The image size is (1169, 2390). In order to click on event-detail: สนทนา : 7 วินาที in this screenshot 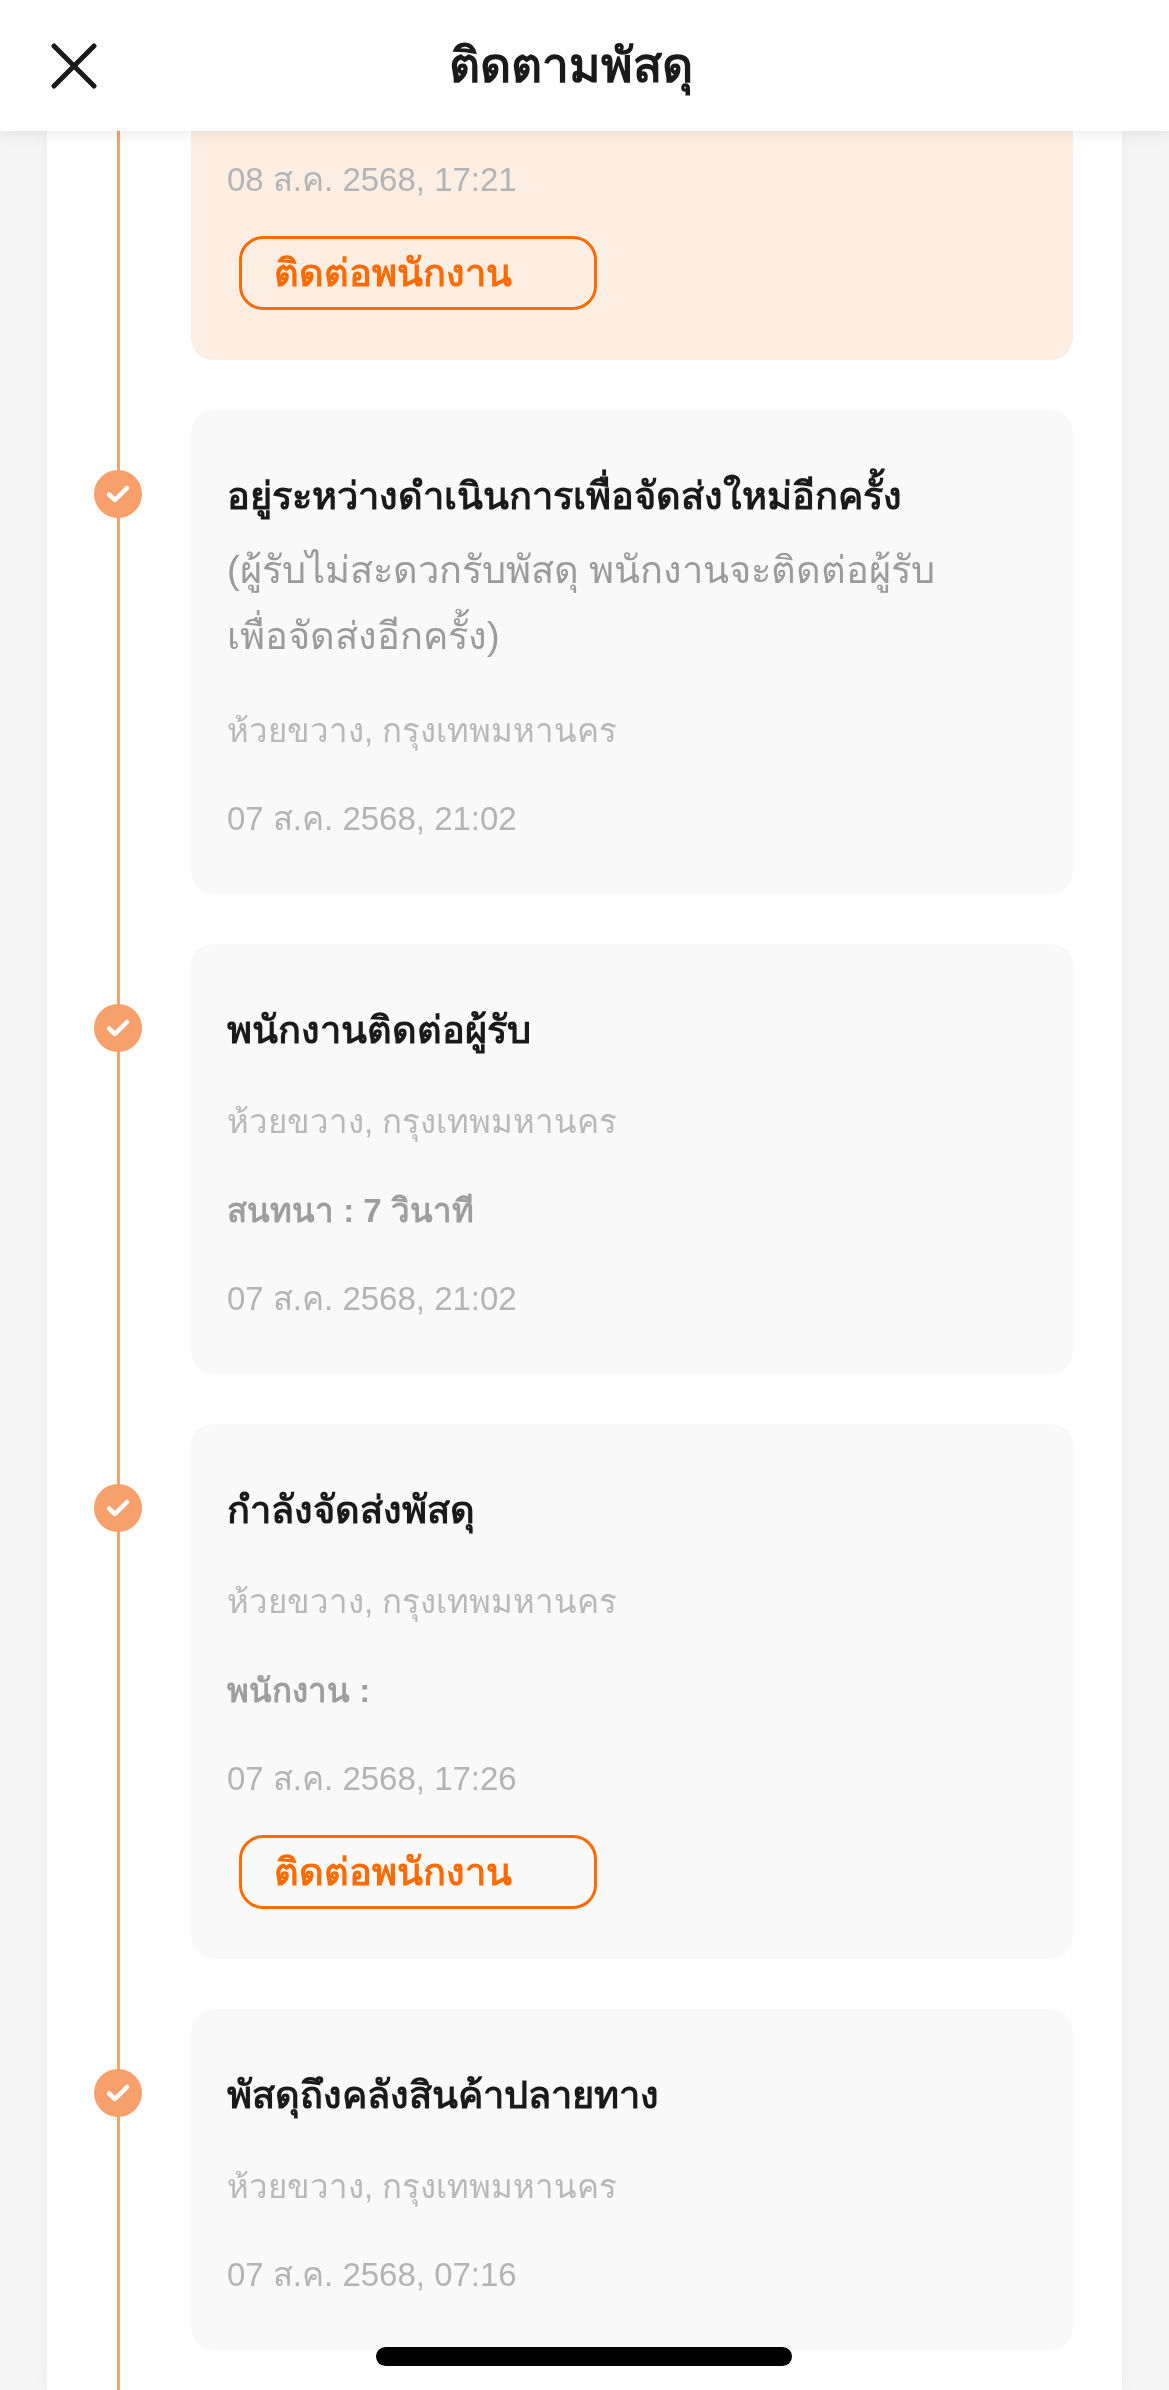, I will do `click(350, 1211)`.